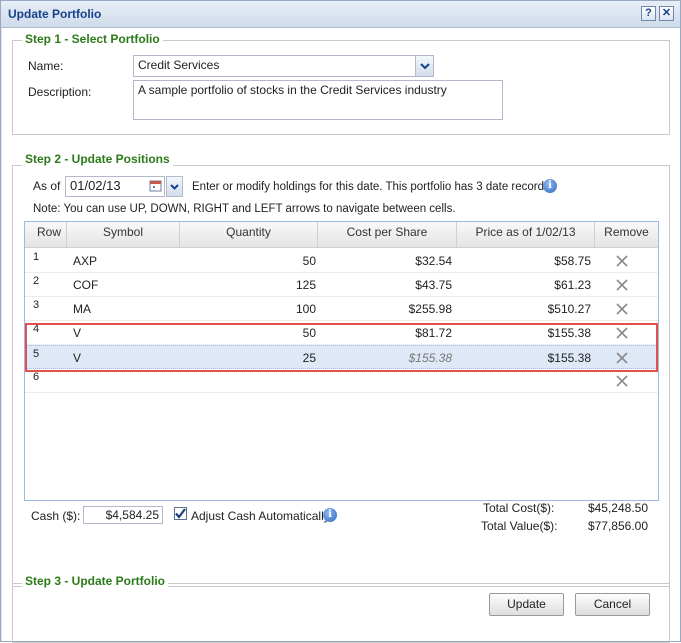  Describe the element at coordinates (433, 285) in the screenshot. I see `cost-cell: $43.75` at that location.